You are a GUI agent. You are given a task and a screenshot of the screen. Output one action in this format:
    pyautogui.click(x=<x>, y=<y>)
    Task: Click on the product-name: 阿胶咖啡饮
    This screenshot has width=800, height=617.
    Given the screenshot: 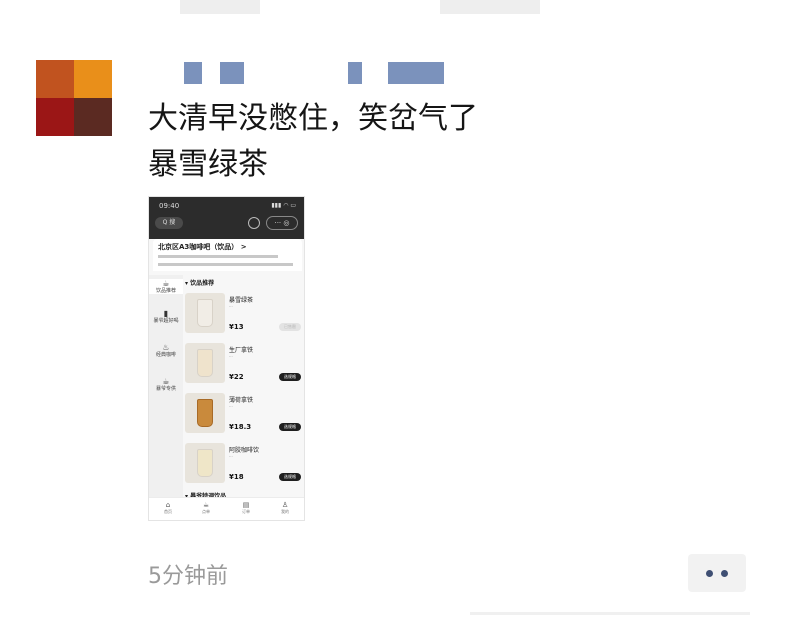 What is the action you would take?
    pyautogui.click(x=244, y=450)
    